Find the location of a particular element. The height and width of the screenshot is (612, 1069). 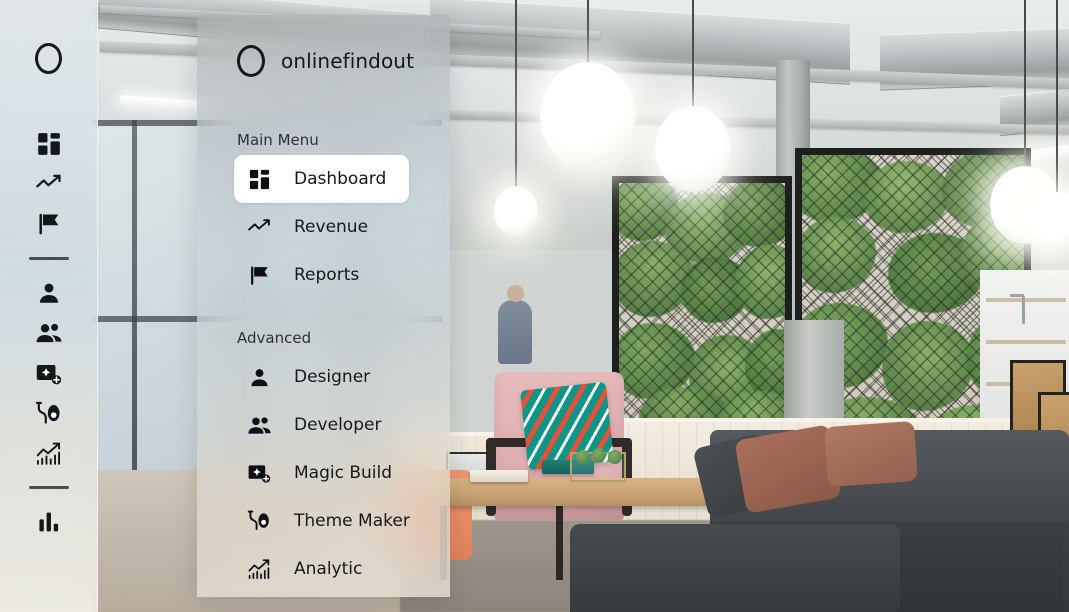

nav-item-label: Magic Build is located at coordinates (343, 473).